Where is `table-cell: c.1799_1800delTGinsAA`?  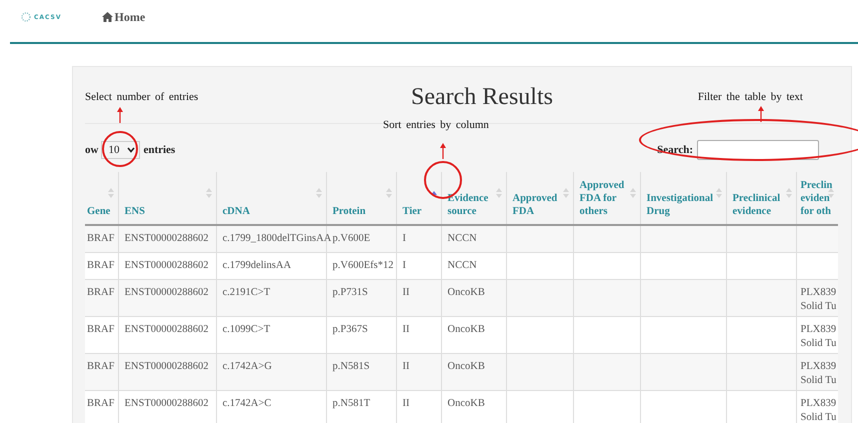 table-cell: c.1799_1800delTGinsAA is located at coordinates (277, 238).